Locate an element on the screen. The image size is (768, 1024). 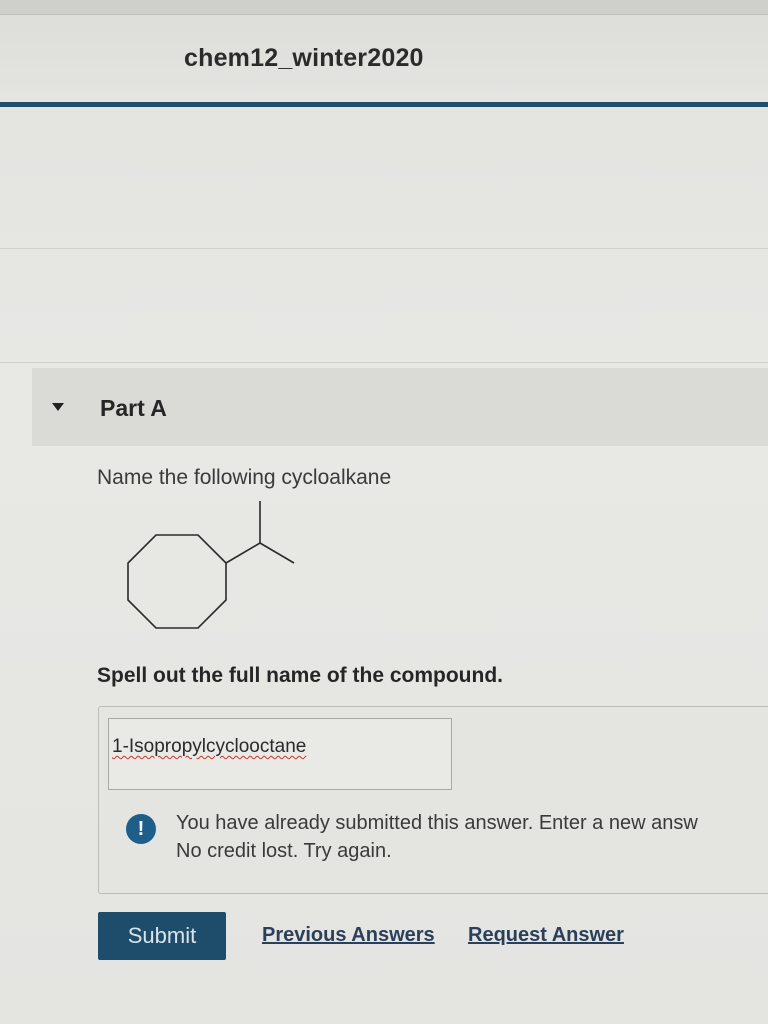
previous-answers-link: Previous Answers is located at coordinates (348, 935).